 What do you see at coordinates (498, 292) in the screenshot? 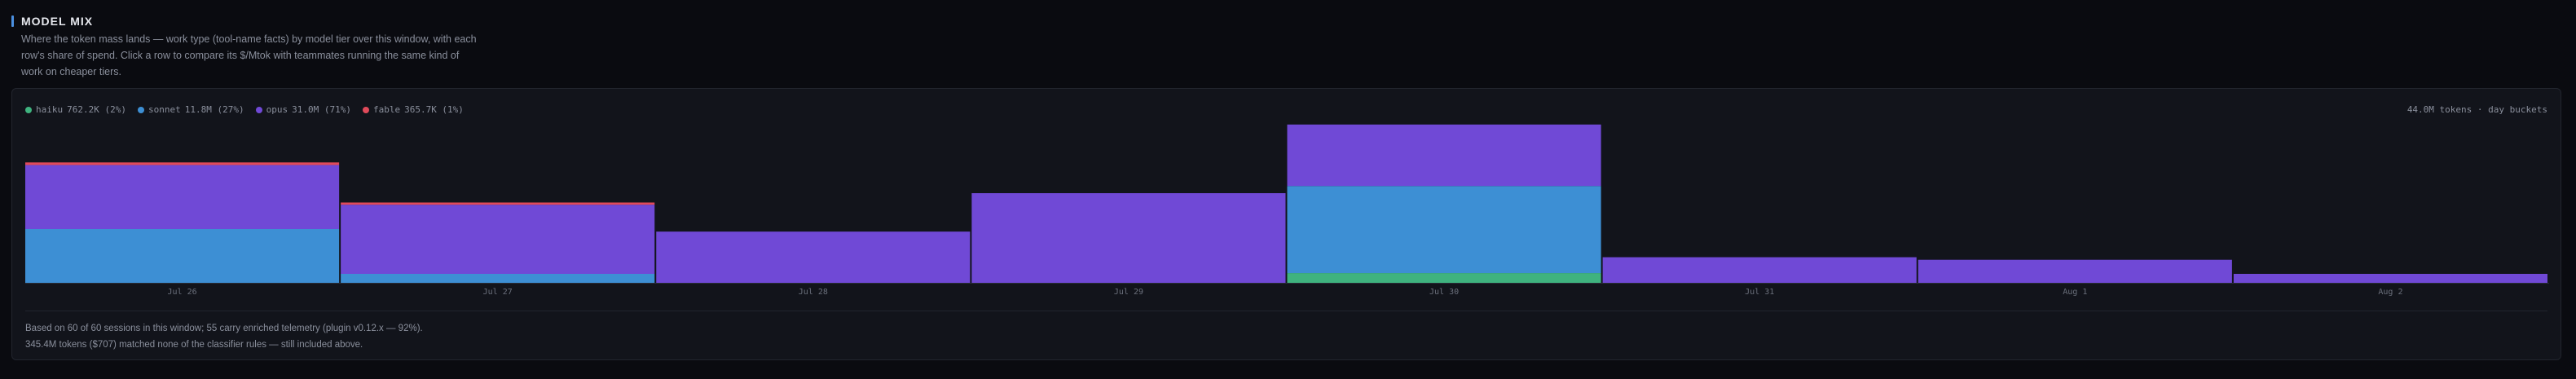
I see `x-tick-label: Jul 27` at bounding box center [498, 292].